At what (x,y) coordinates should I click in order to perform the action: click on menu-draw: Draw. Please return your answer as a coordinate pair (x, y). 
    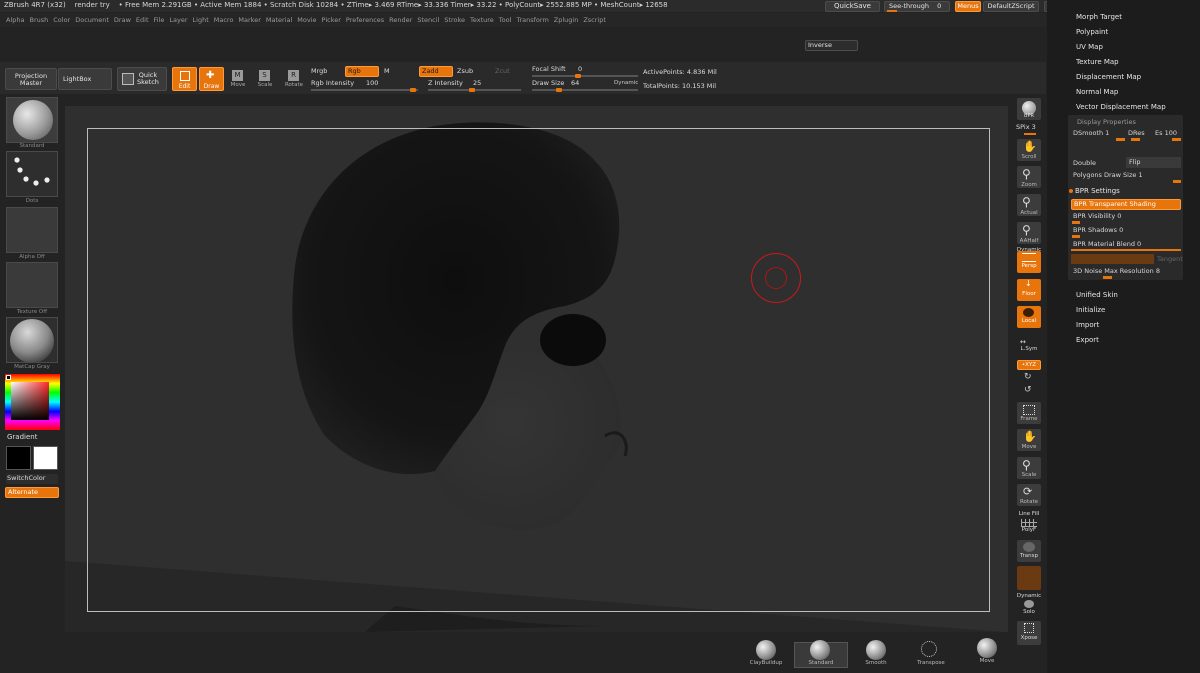
    Looking at the image, I should click on (122, 20).